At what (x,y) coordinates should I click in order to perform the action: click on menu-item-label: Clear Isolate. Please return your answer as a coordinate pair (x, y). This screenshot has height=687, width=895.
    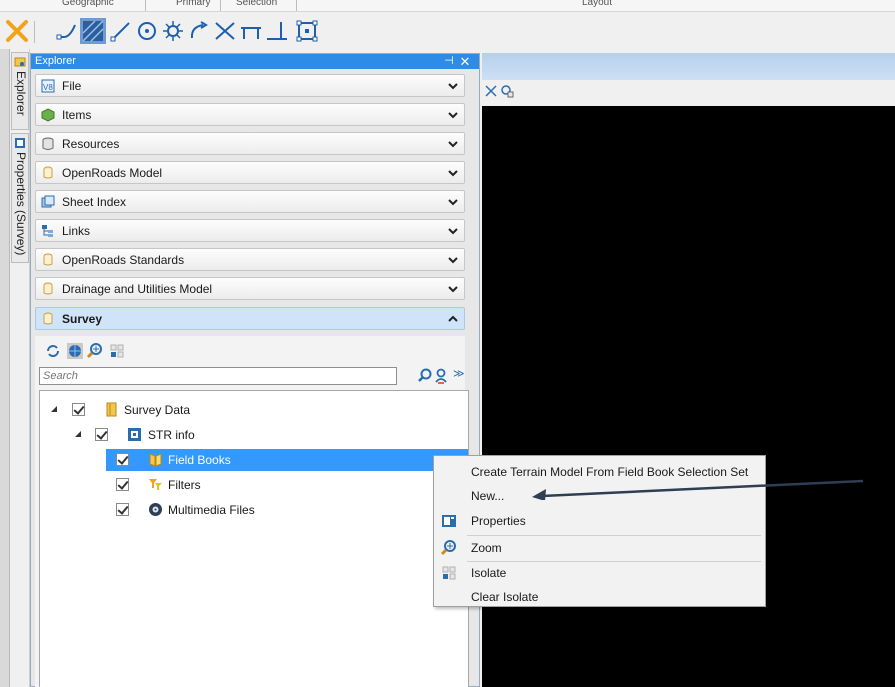
    Looking at the image, I should click on (505, 597).